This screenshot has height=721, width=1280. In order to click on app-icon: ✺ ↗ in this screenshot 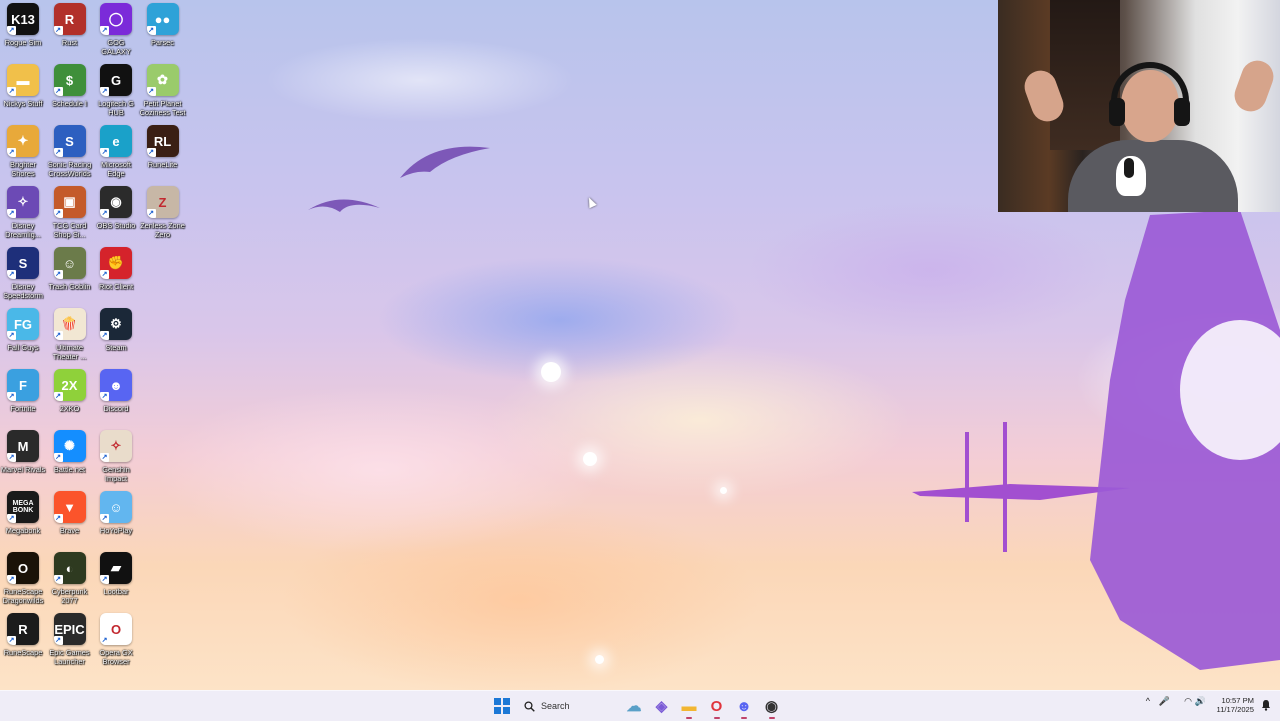, I will do `click(69, 446)`.